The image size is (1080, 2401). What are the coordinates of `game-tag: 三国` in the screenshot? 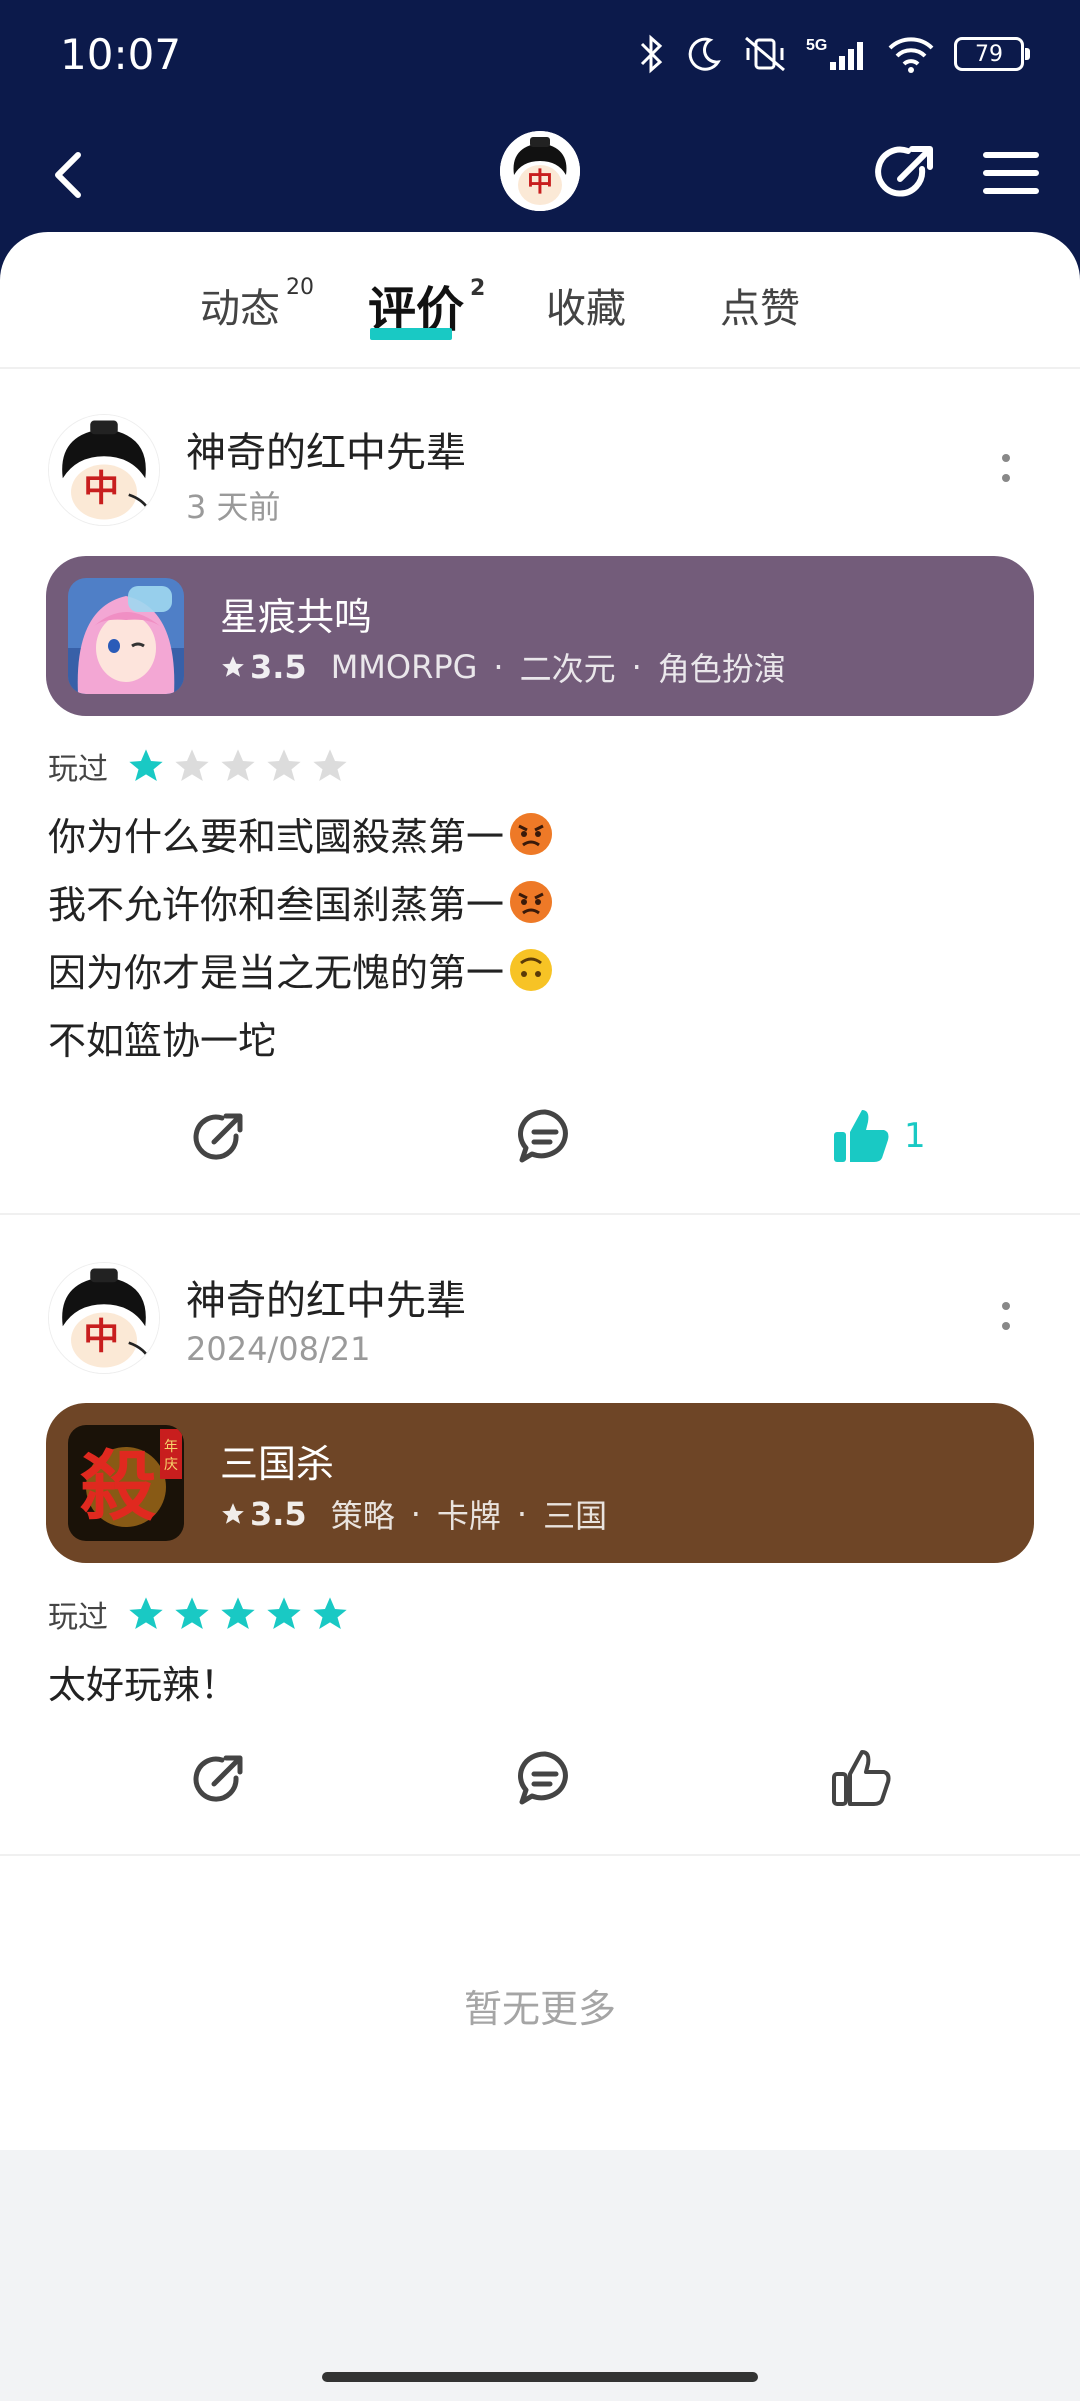 It's located at (575, 1516).